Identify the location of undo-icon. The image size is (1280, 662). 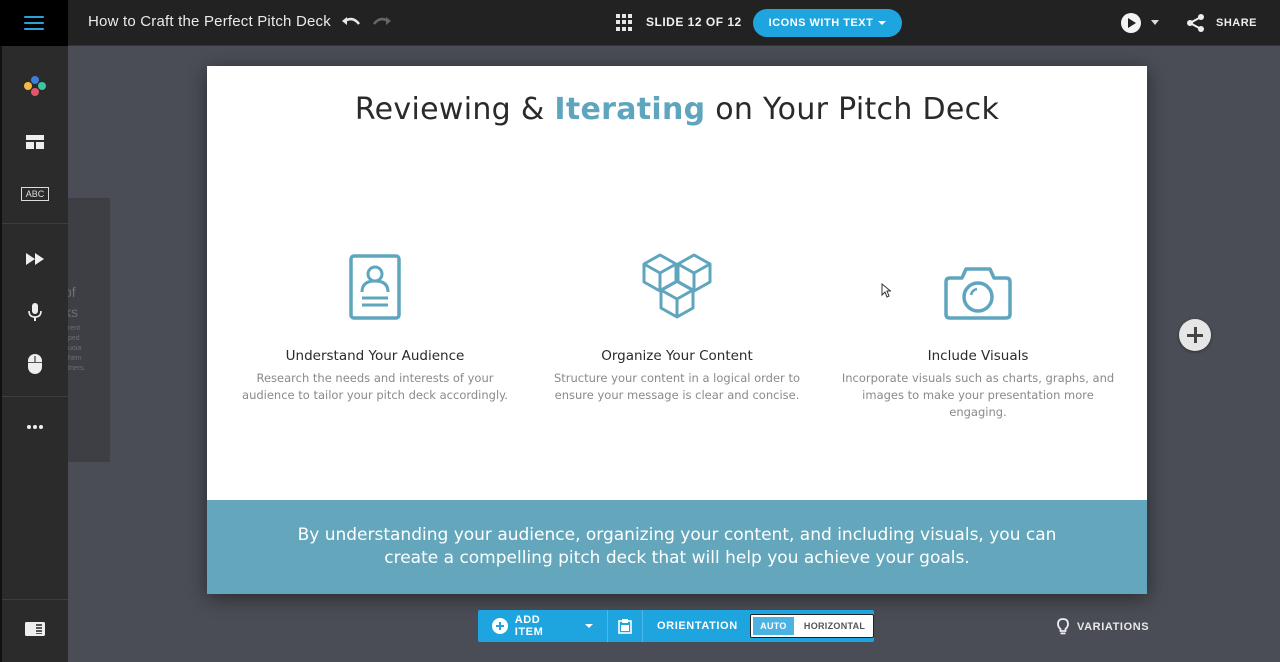
(351, 22).